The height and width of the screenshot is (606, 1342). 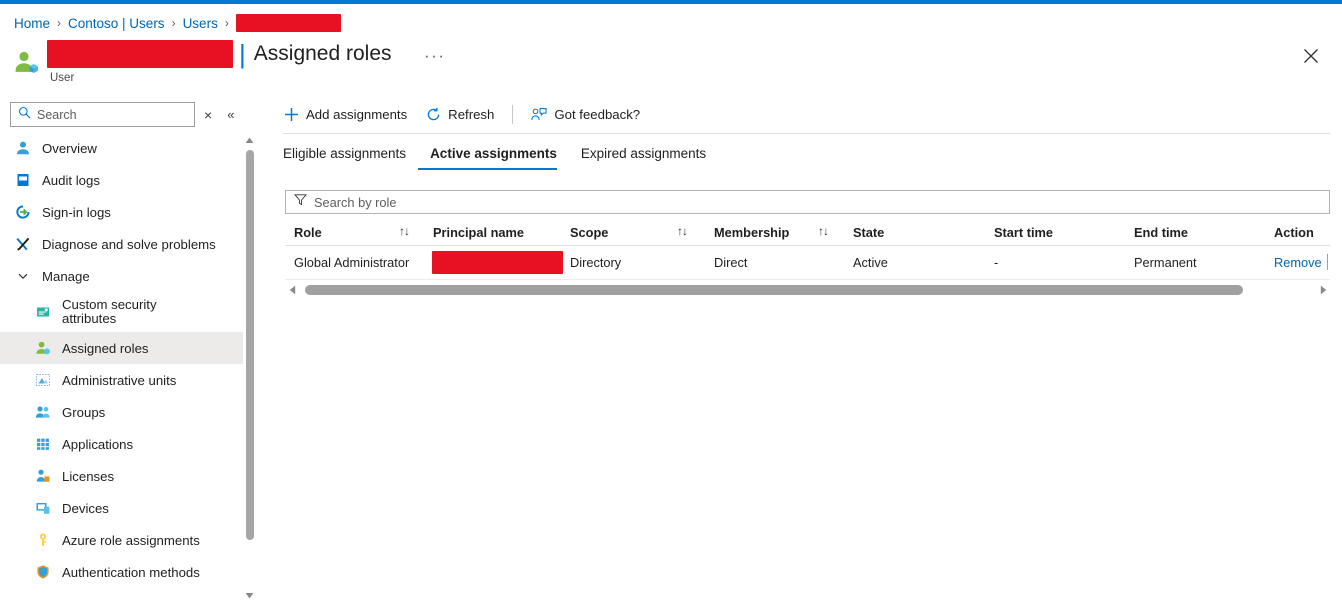 I want to click on sidebar-group-label: Manage, so click(x=66, y=276).